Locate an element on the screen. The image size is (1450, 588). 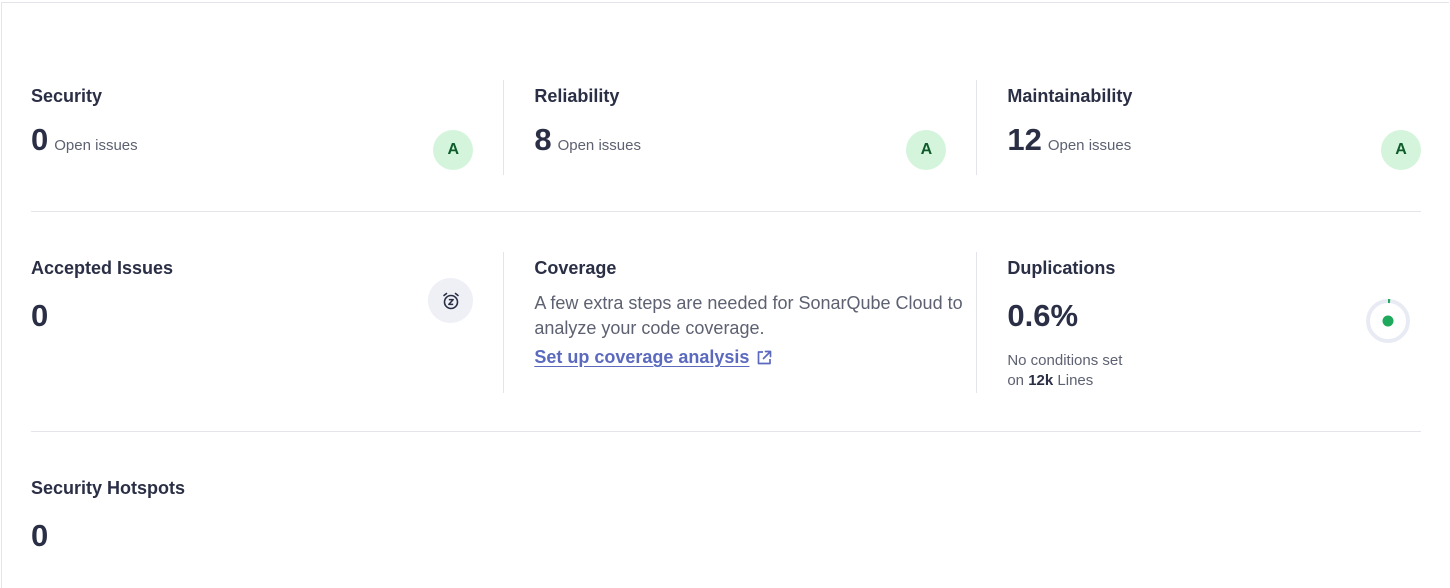
duplications-title: Duplications is located at coordinates (1061, 268).